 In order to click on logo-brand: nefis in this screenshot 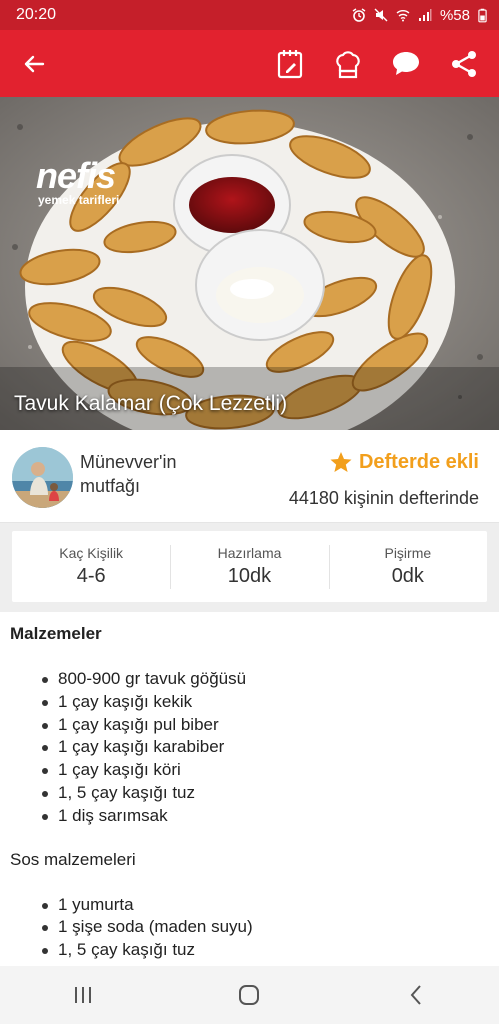, I will do `click(76, 175)`.